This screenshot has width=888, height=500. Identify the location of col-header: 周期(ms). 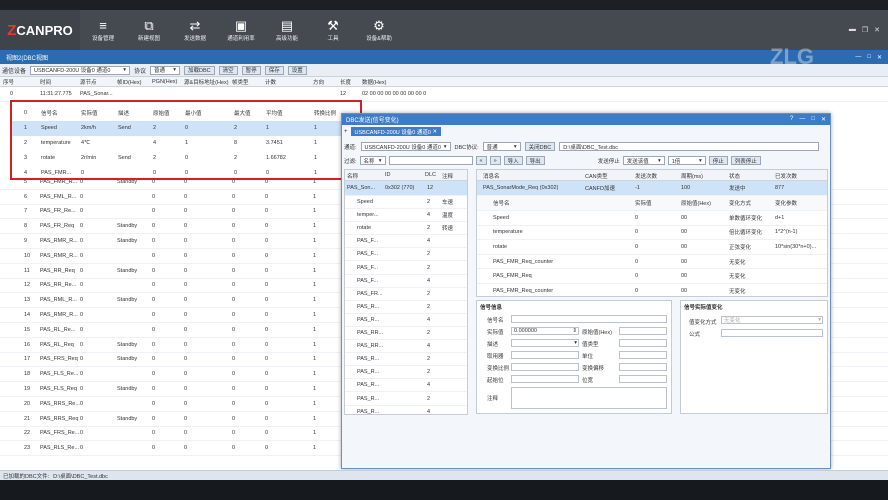
(692, 176).